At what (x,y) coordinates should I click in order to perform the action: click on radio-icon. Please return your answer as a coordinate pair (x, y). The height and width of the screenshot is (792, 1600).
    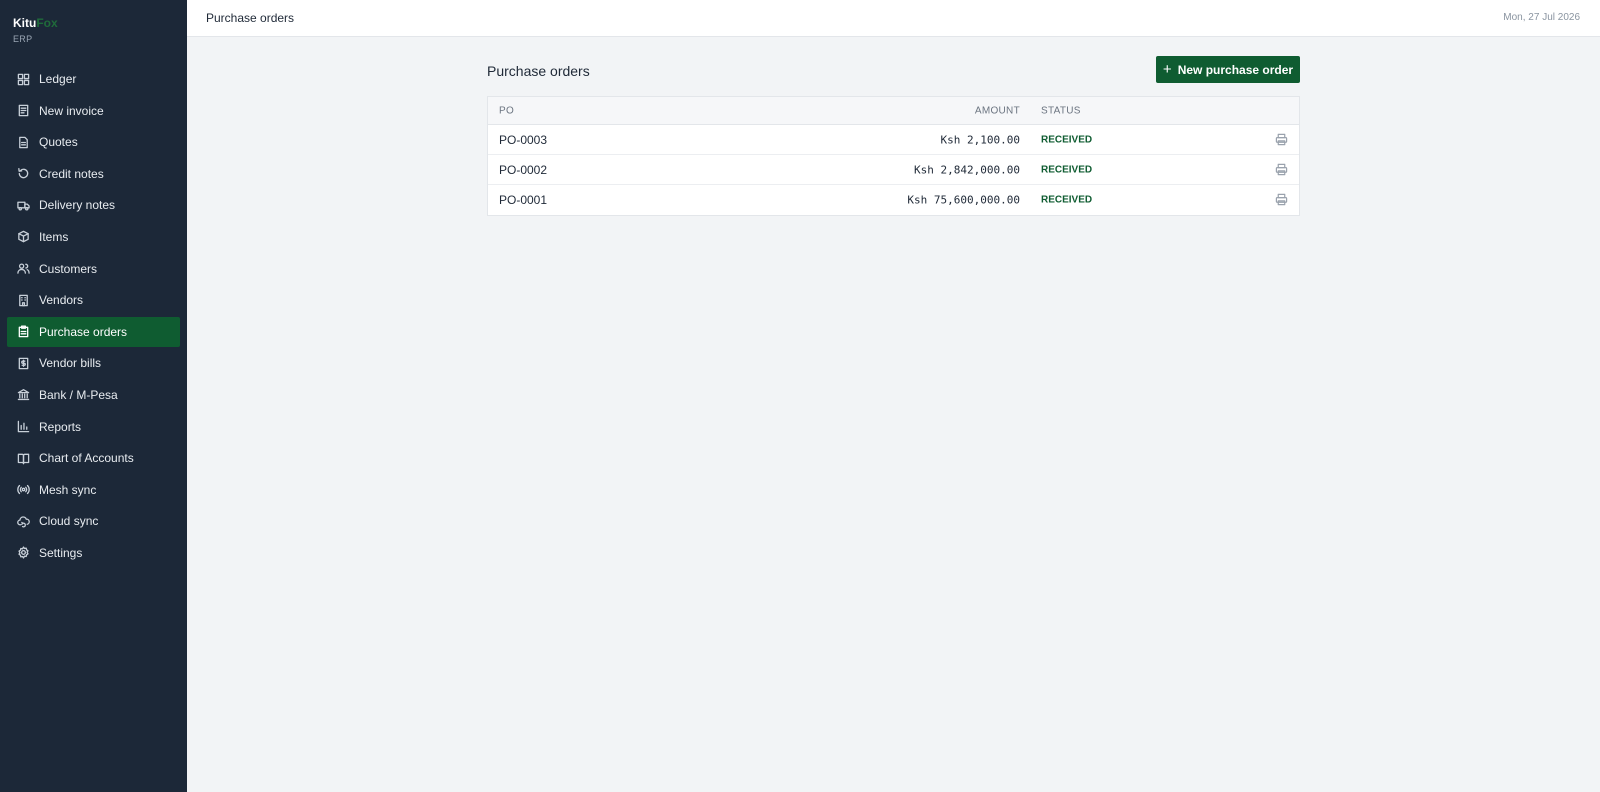
    Looking at the image, I should click on (23, 490).